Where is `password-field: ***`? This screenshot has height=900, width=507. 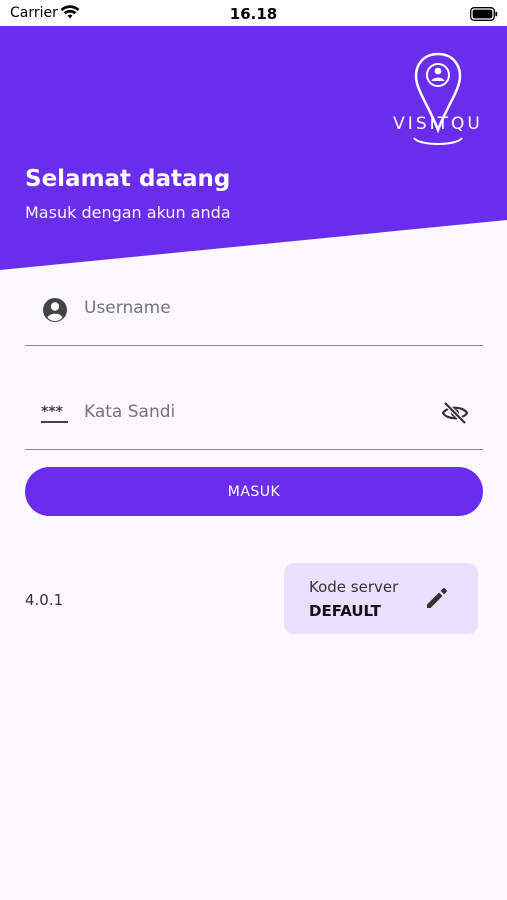 password-field: *** is located at coordinates (254, 420).